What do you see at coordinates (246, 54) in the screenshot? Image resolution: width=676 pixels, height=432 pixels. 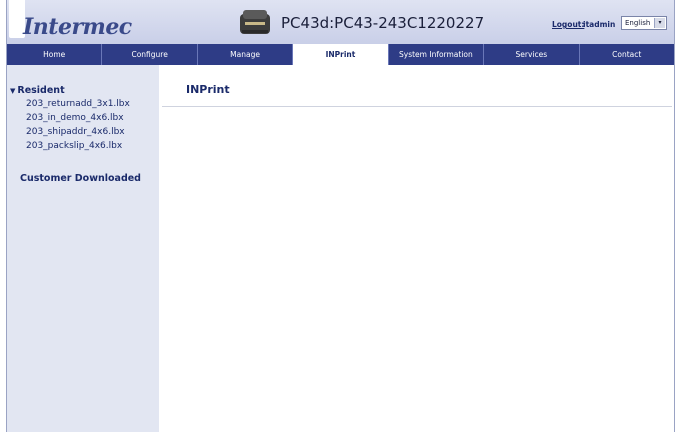 I see `nav-manage: Manage` at bounding box center [246, 54].